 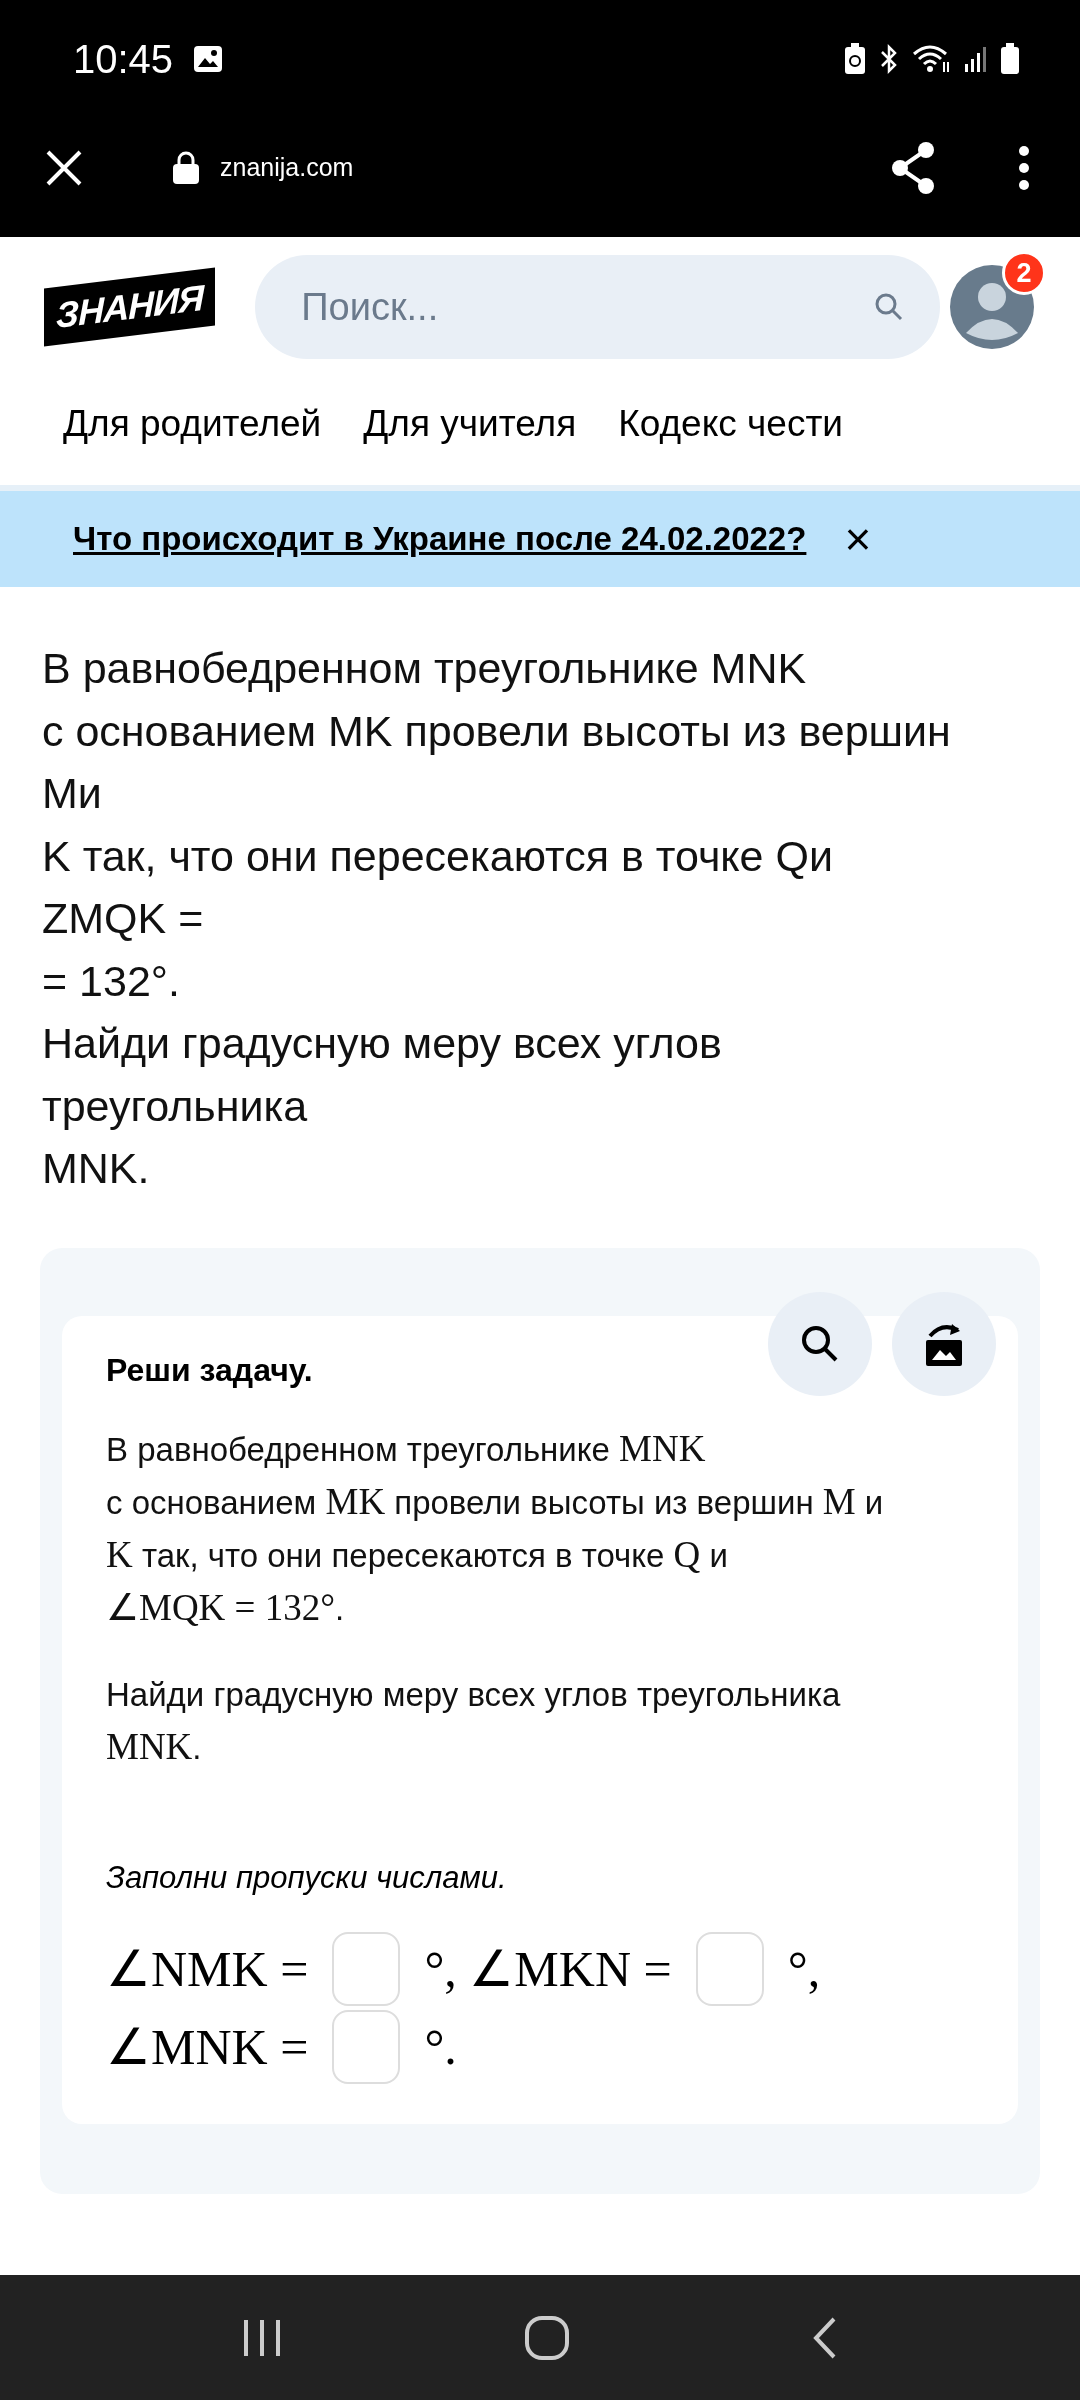 I want to click on nav-link: Для учителя, so click(x=470, y=437).